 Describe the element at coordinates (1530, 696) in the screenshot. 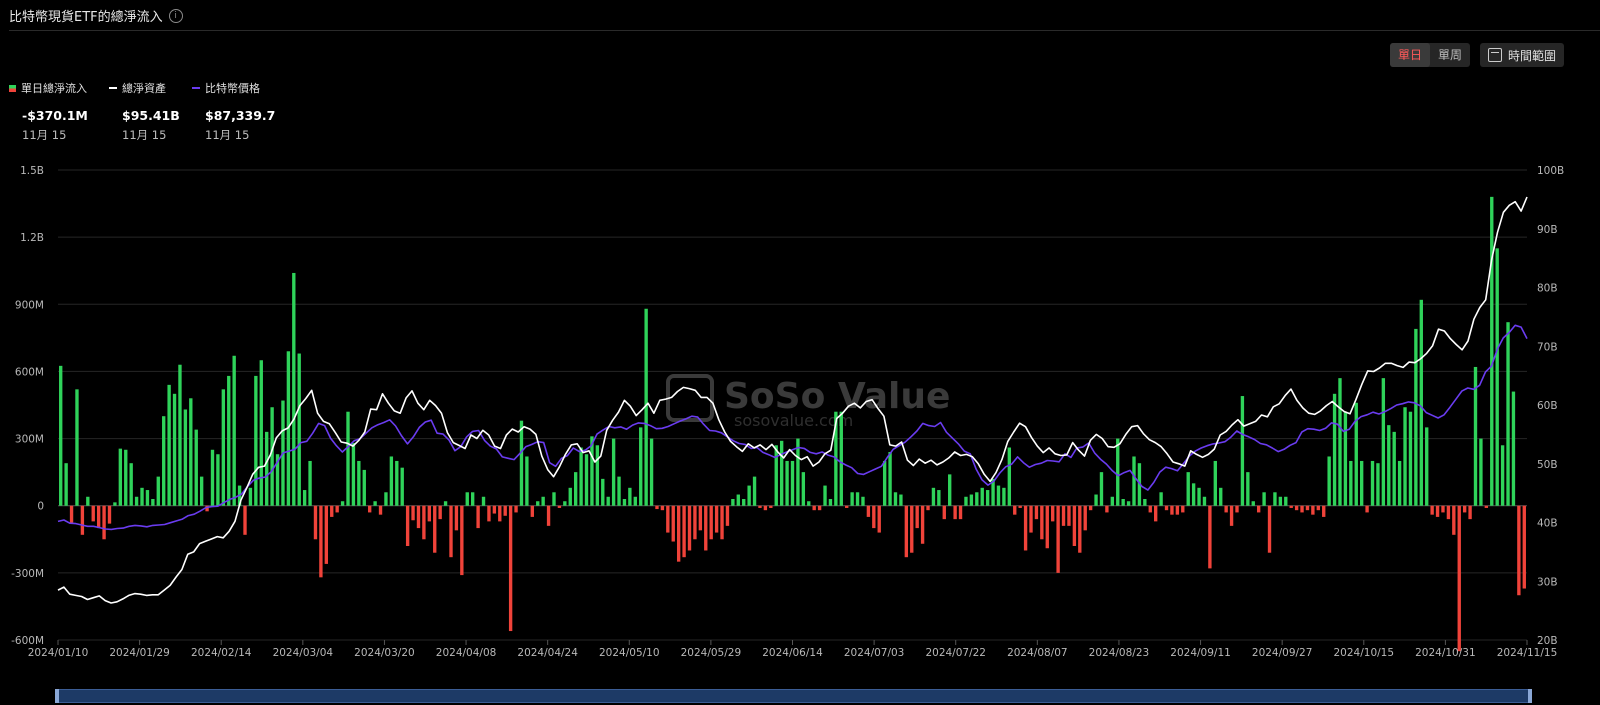

I see `scroller-right-handle` at that location.